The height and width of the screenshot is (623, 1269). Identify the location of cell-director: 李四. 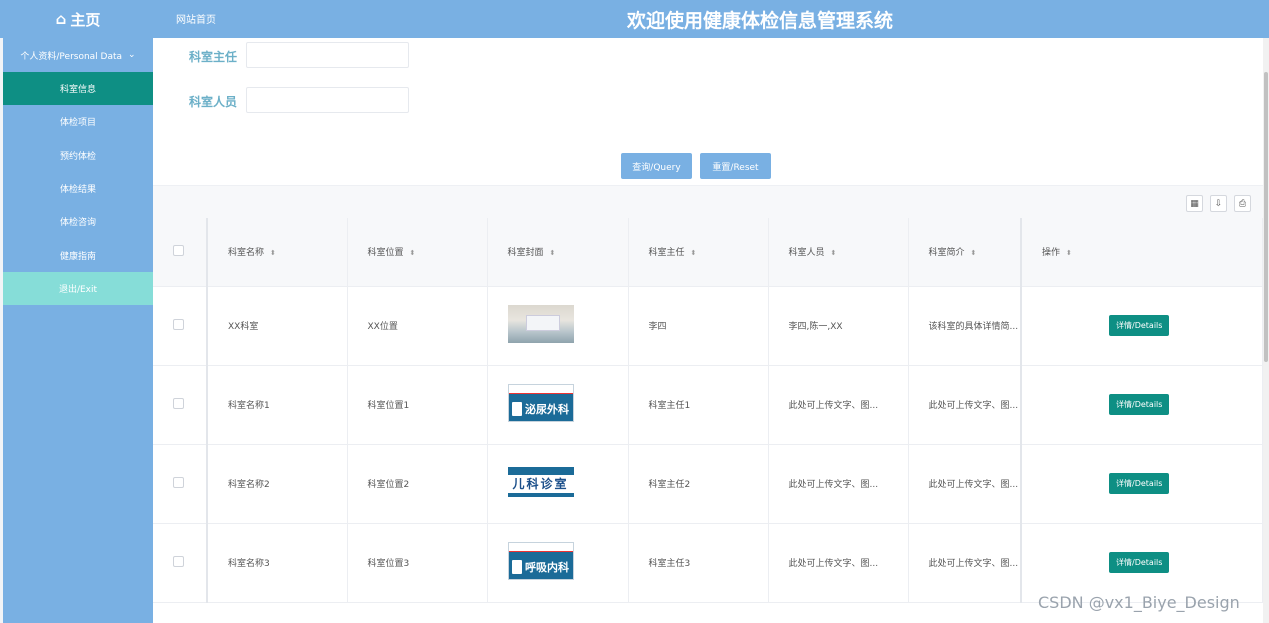
(698, 326).